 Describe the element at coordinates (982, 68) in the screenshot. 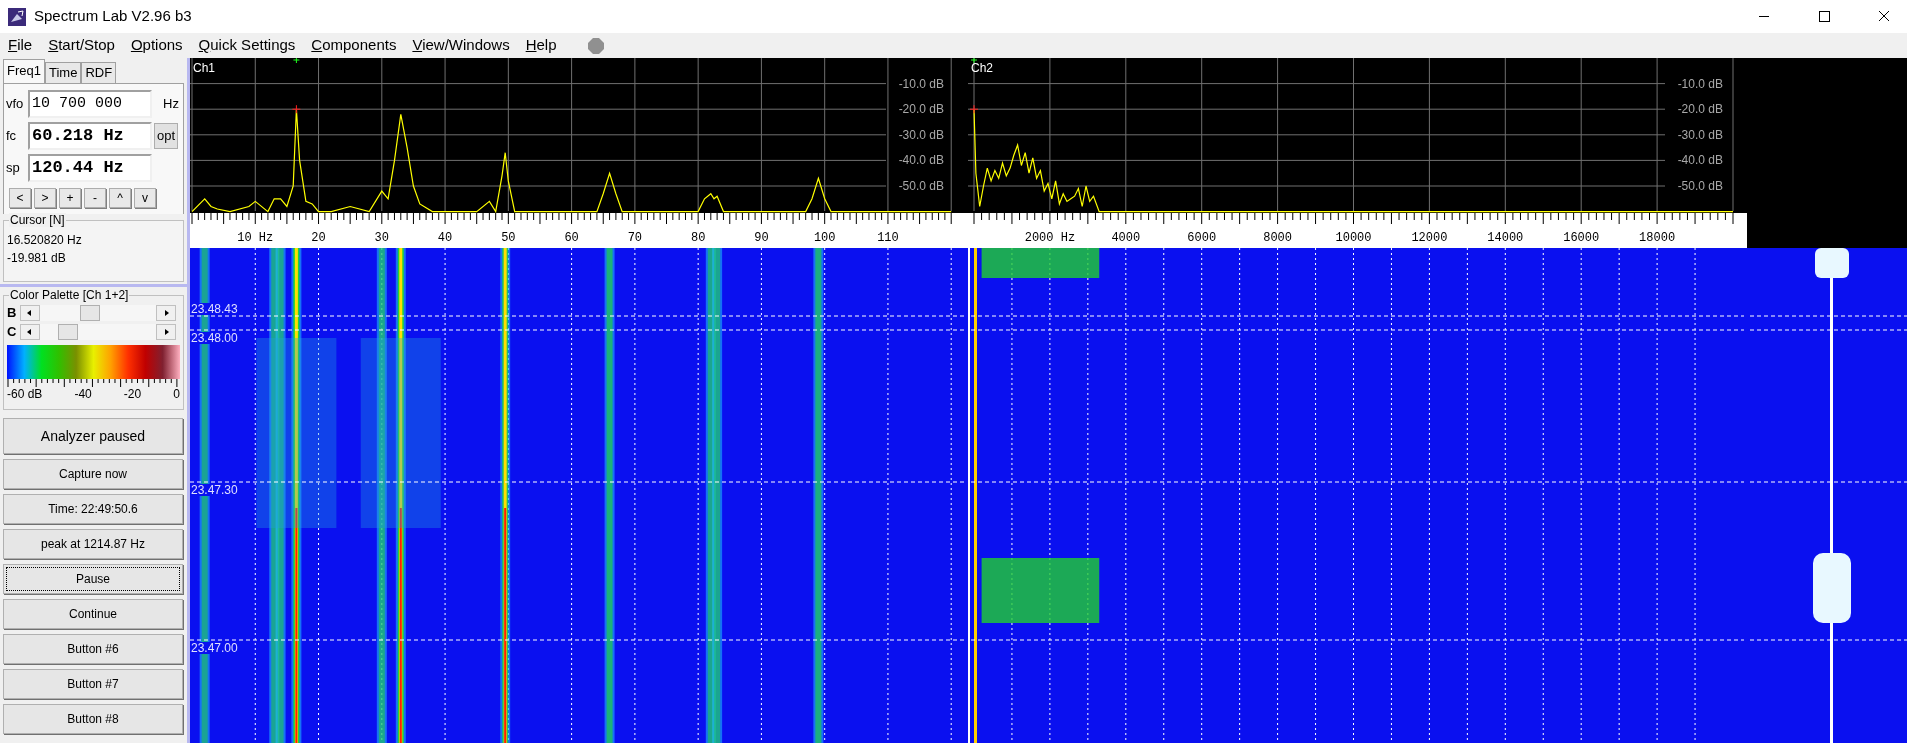

I see `channel-label: Ch2` at that location.